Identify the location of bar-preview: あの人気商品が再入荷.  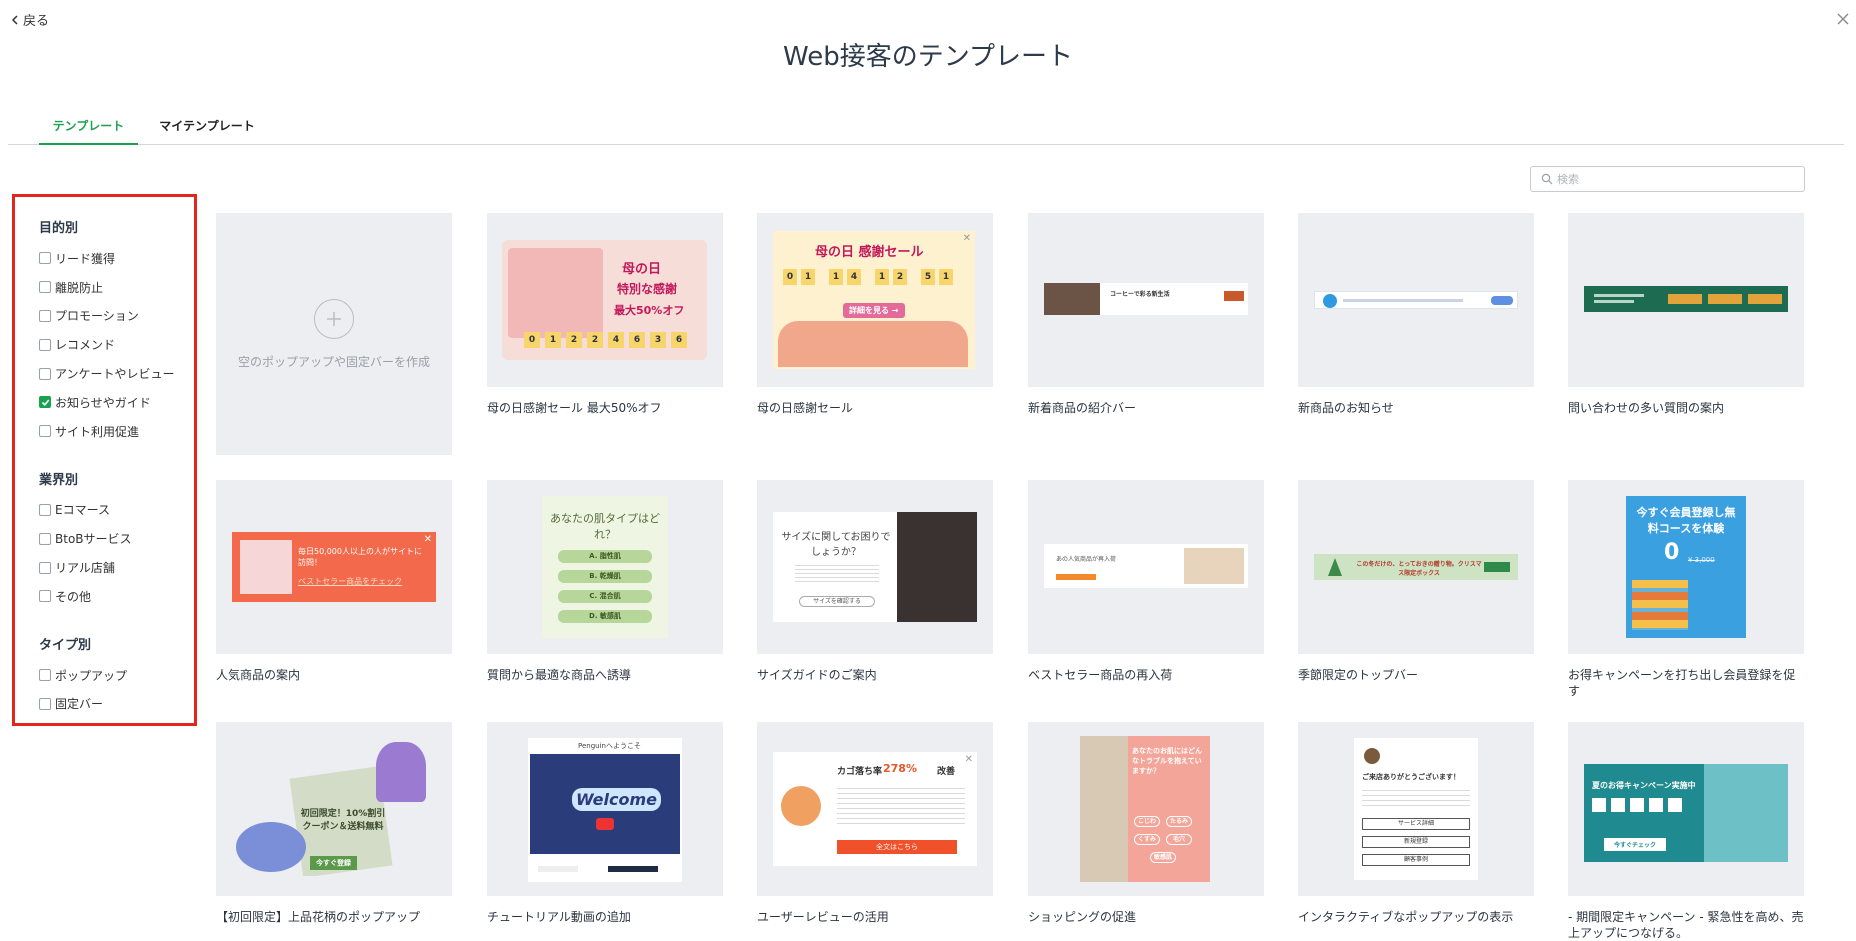
(1146, 566).